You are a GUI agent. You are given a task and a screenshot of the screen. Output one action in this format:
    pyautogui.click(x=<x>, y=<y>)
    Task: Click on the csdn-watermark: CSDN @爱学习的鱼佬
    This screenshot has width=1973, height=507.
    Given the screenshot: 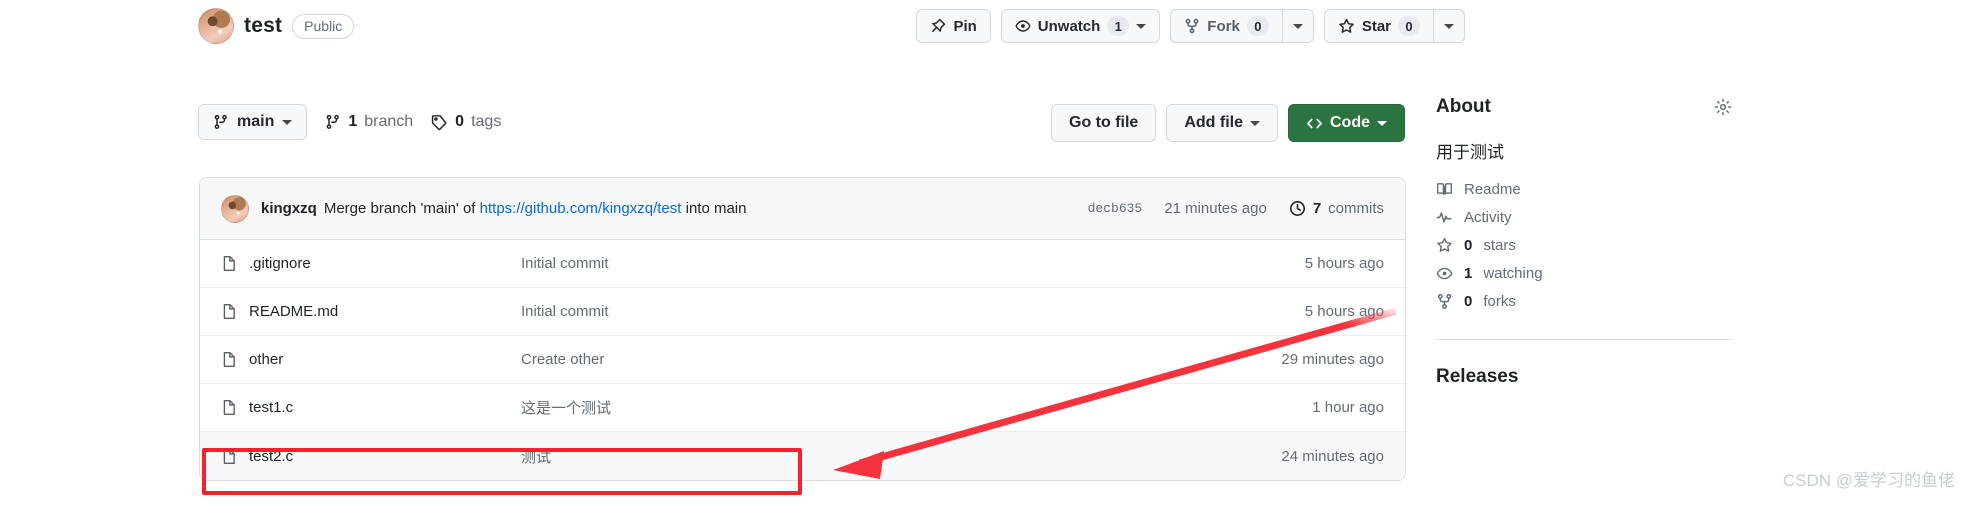 What is the action you would take?
    pyautogui.click(x=1868, y=480)
    